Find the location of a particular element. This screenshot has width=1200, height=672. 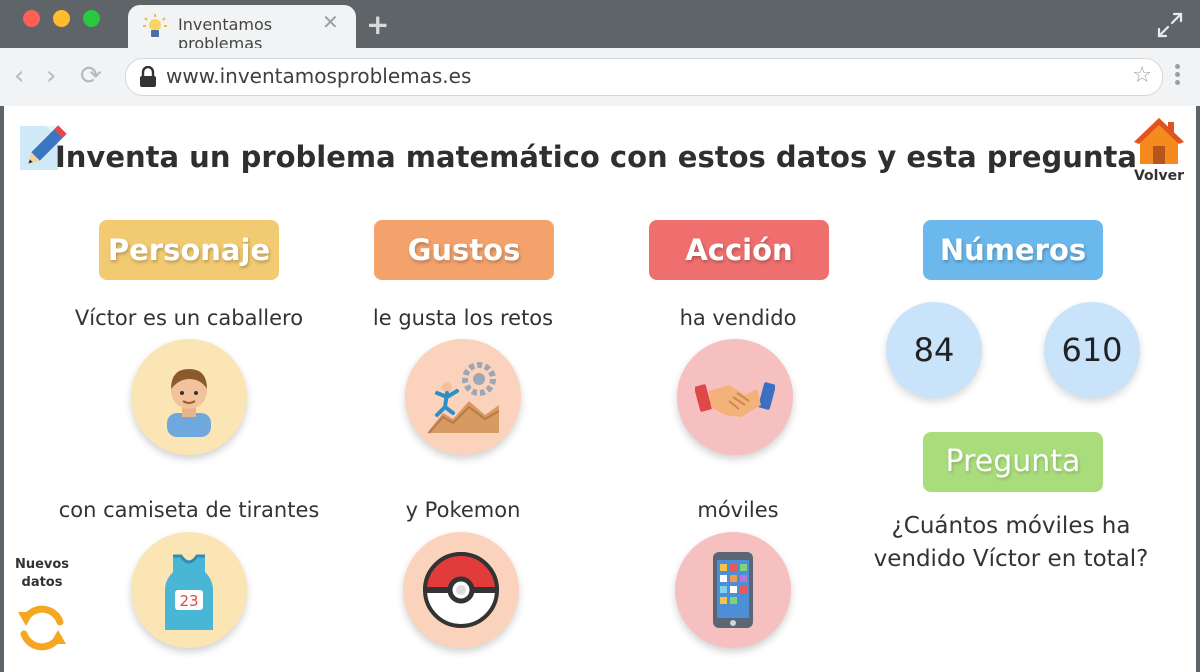

lock-icon is located at coordinates (148, 76).